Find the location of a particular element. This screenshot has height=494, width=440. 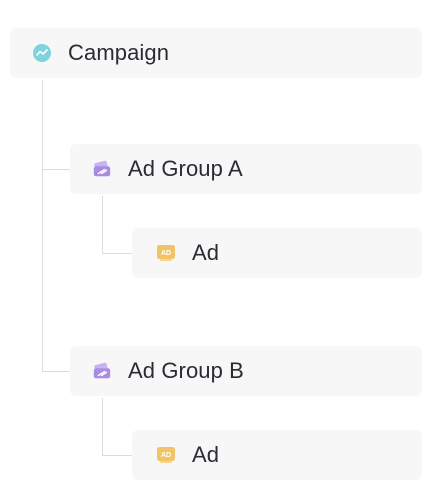

tree-node-ad-group-a: Ad Group A is located at coordinates (246, 169).